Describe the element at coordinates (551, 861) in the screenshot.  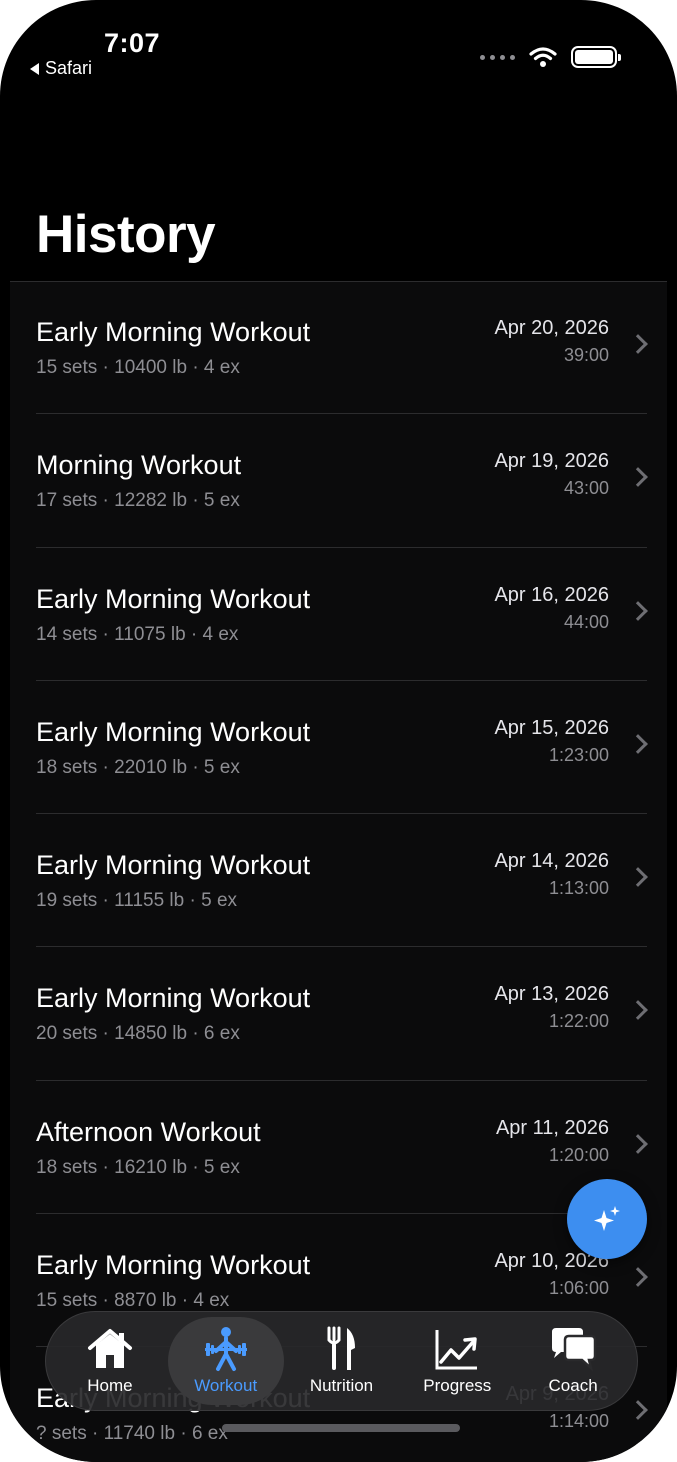
I see `workout-date: Apr 14, 2026` at that location.